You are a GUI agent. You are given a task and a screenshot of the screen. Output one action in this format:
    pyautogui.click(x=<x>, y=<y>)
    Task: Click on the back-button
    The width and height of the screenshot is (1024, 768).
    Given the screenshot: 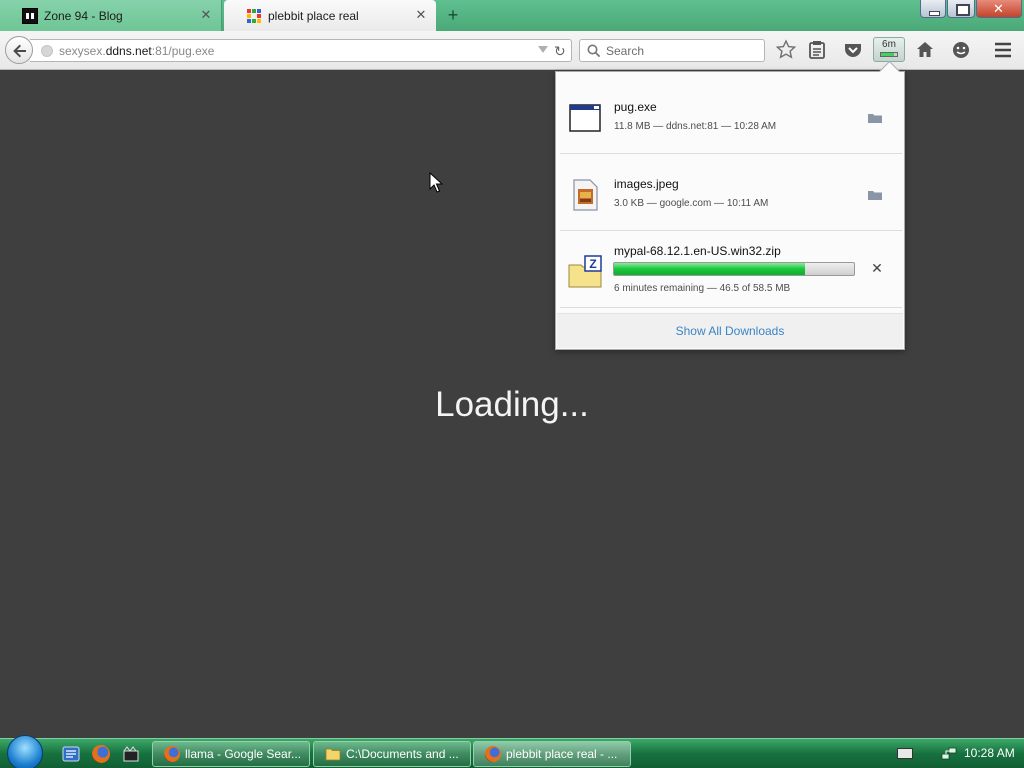 What is the action you would take?
    pyautogui.click(x=19, y=50)
    